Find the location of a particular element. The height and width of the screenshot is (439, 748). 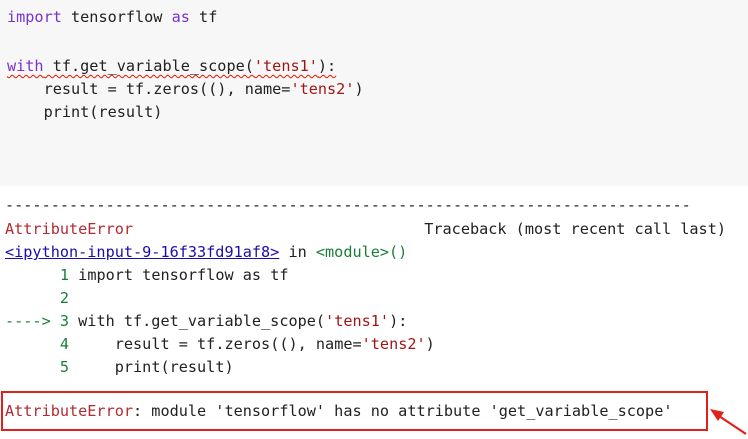

line-number: 5 is located at coordinates (64, 367).